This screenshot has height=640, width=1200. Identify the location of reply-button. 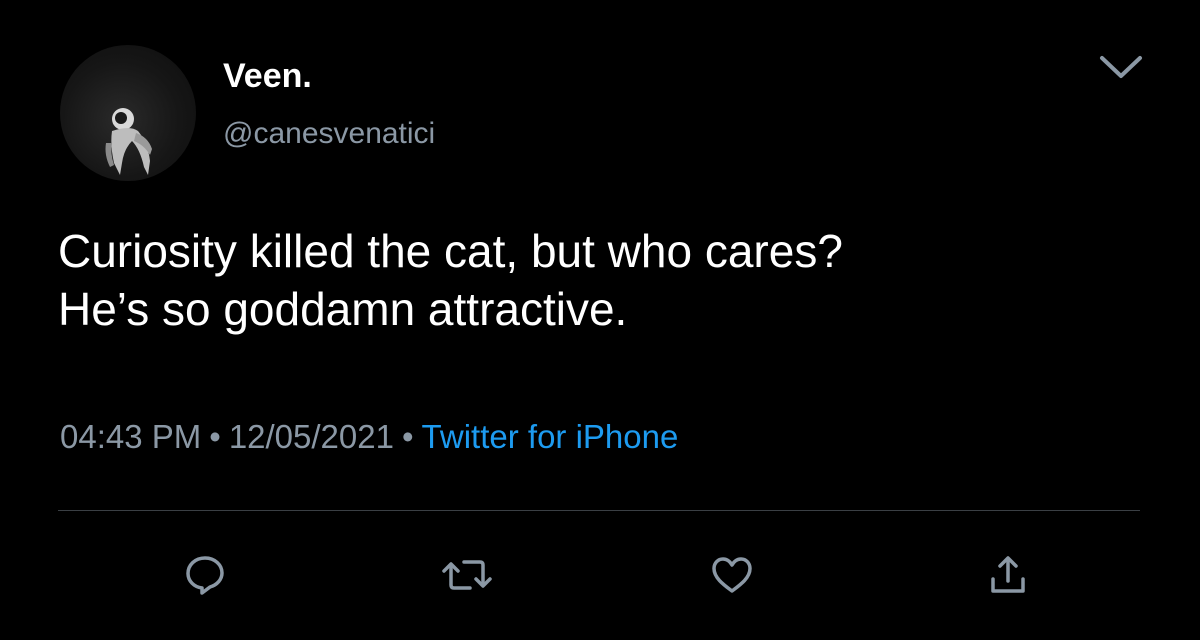
(205, 575).